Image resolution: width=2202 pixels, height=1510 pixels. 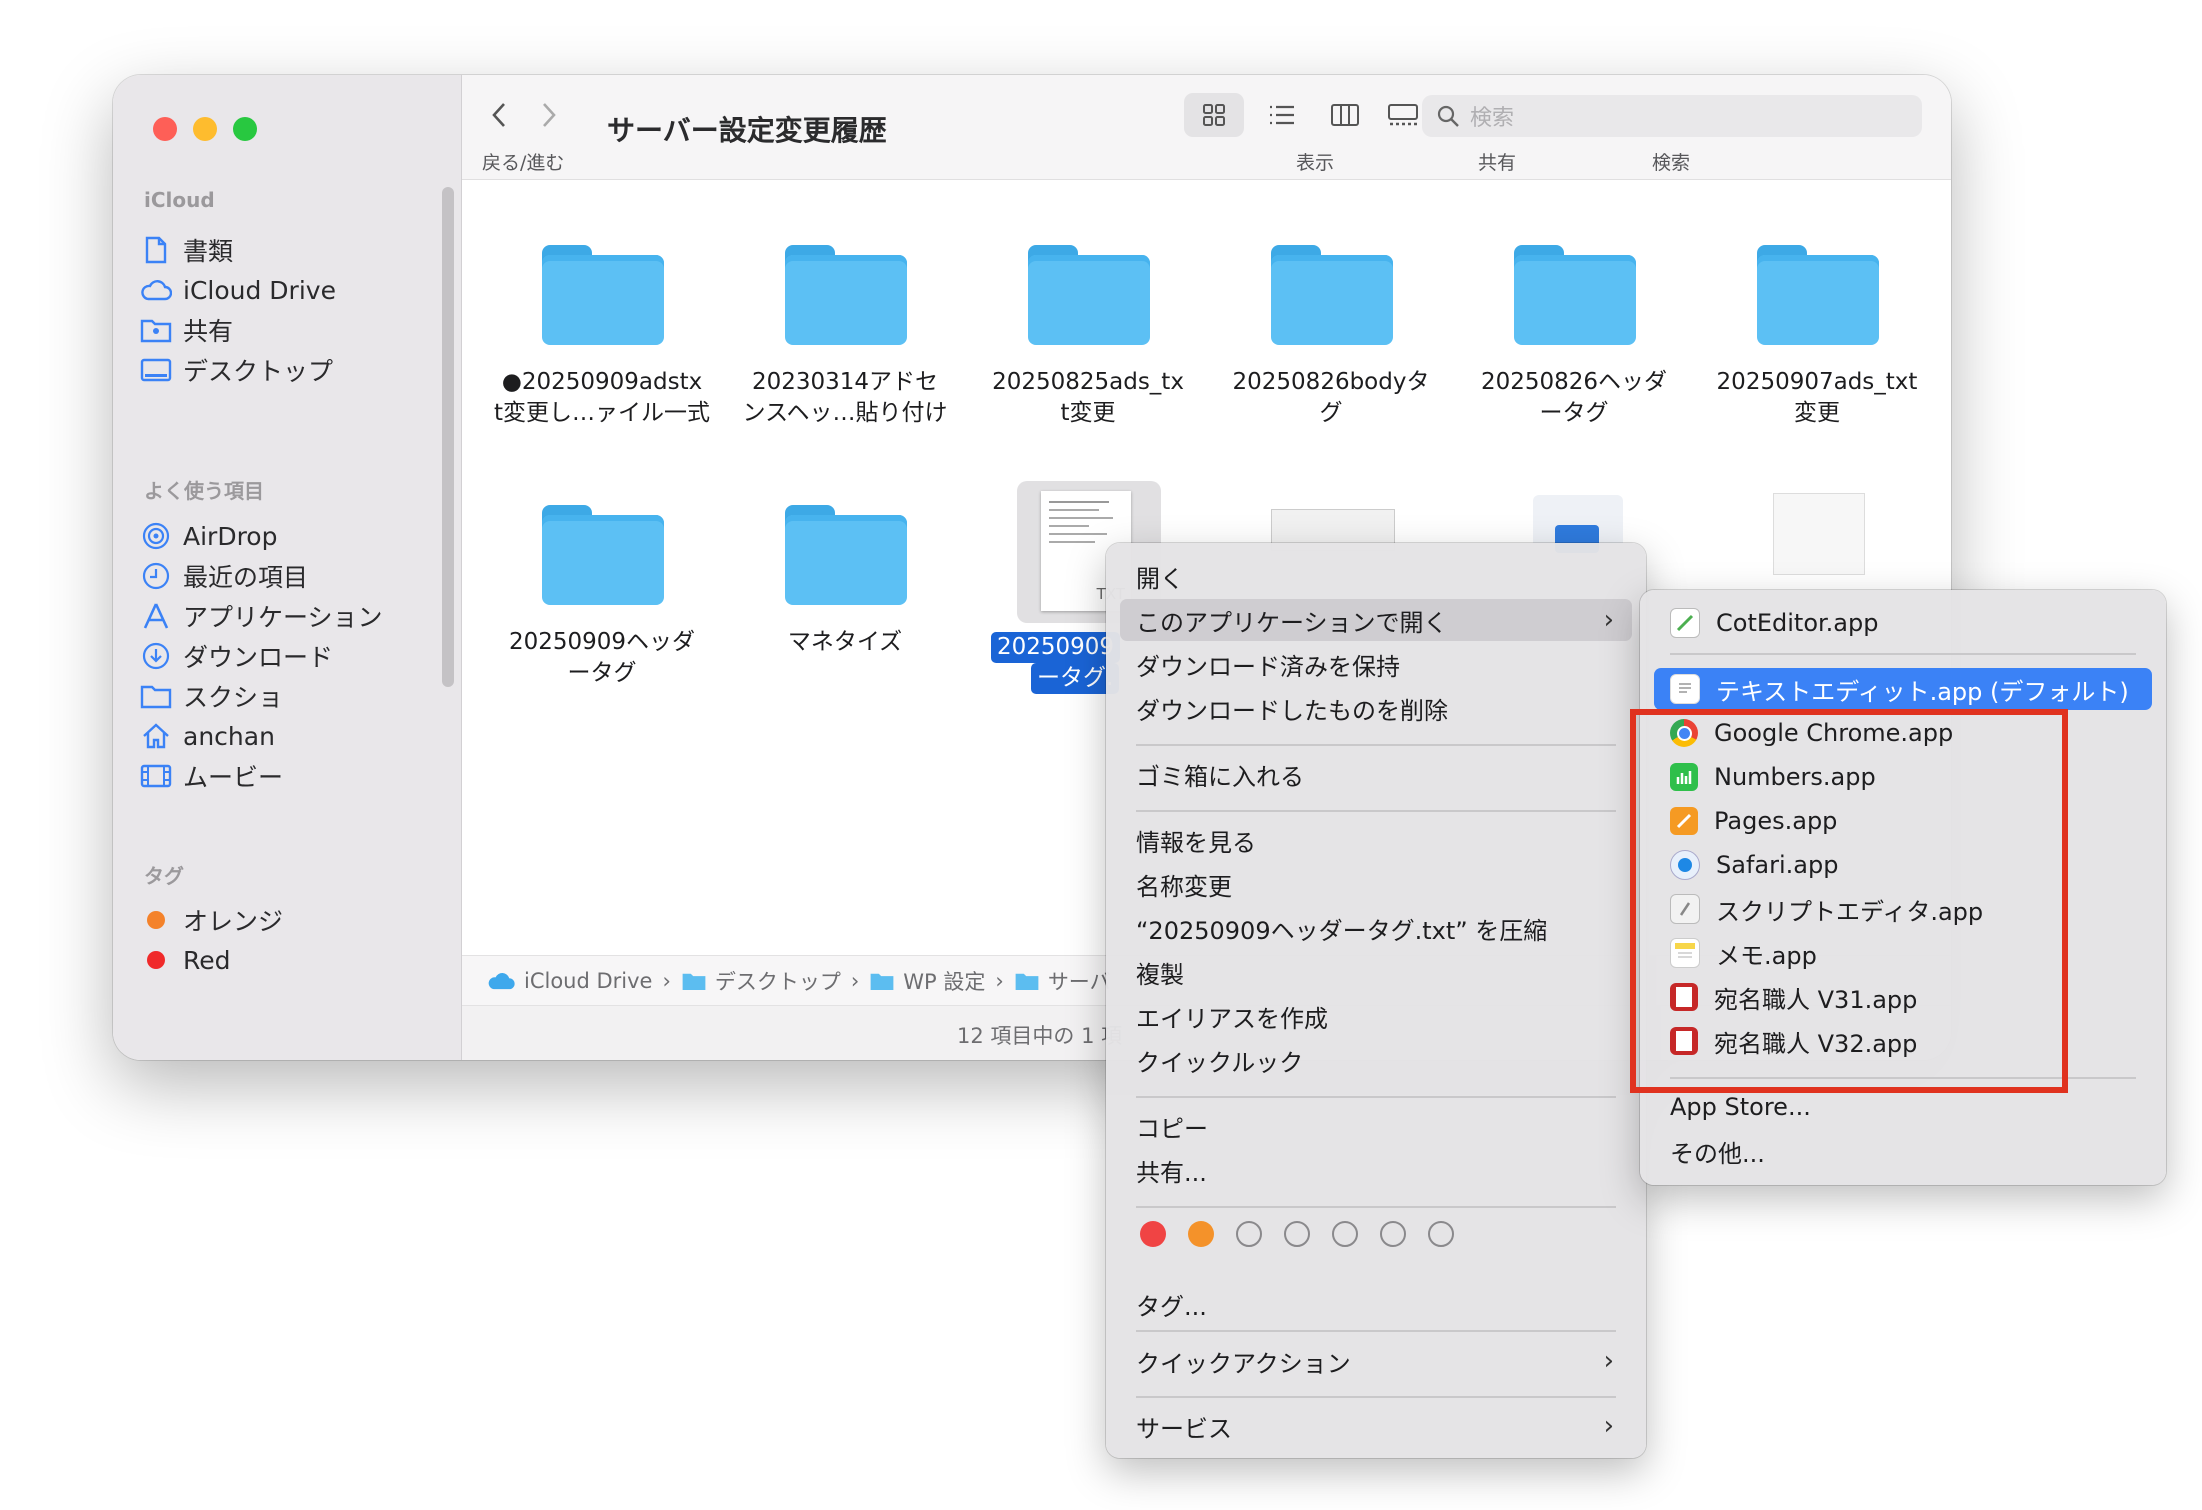 What do you see at coordinates (1903, 689) in the screenshot?
I see `app-item-textedit-default: テキストエディット.app (デフォルト)` at bounding box center [1903, 689].